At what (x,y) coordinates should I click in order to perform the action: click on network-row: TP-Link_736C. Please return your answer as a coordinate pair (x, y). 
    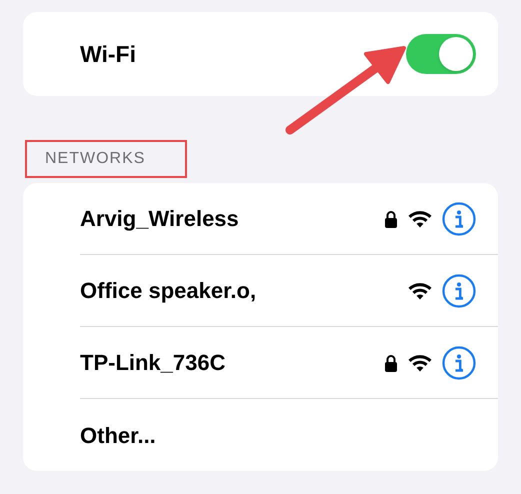
    Looking at the image, I should click on (289, 363).